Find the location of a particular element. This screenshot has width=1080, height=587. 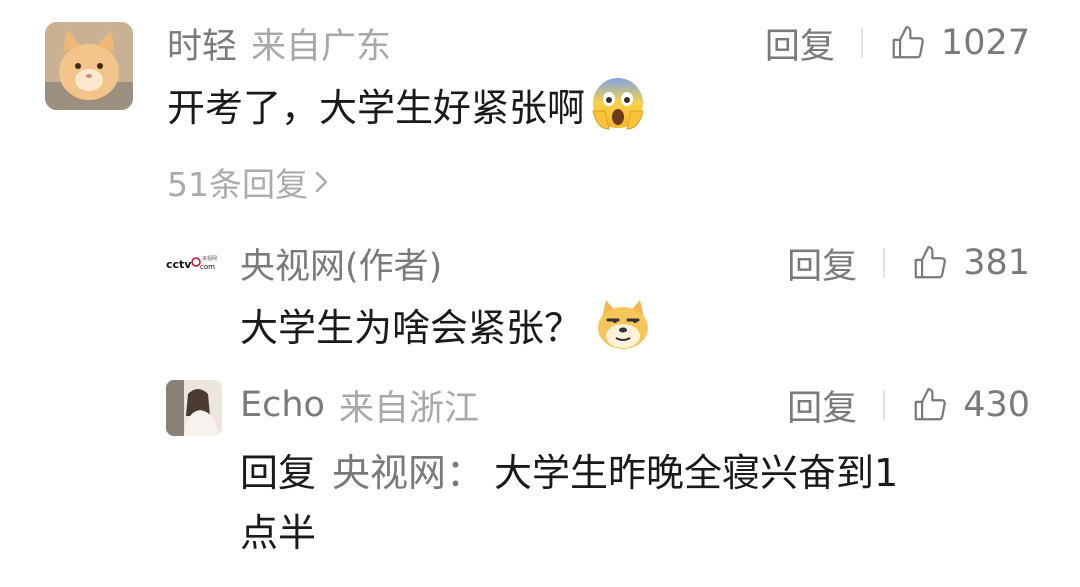

cctv-logo-icon: cctv com 央视网 is located at coordinates (191, 263).